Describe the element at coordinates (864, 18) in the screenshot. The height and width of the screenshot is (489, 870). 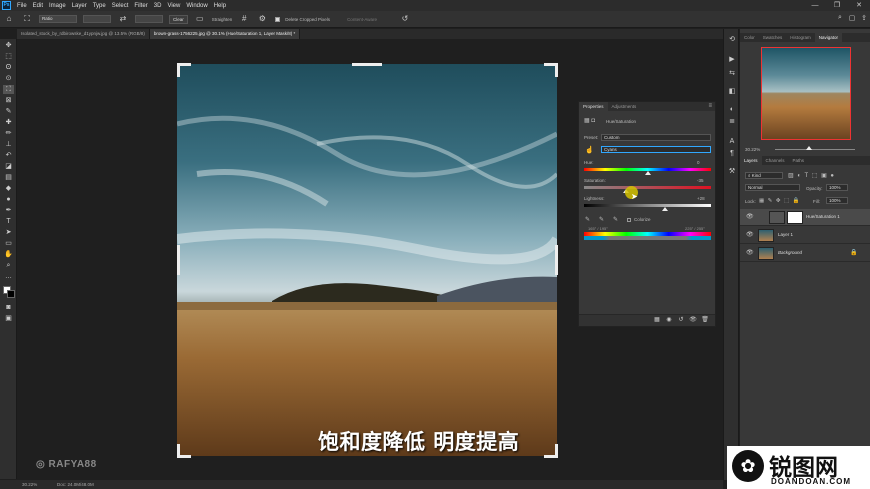
I see `share-icon: ⇪` at that location.